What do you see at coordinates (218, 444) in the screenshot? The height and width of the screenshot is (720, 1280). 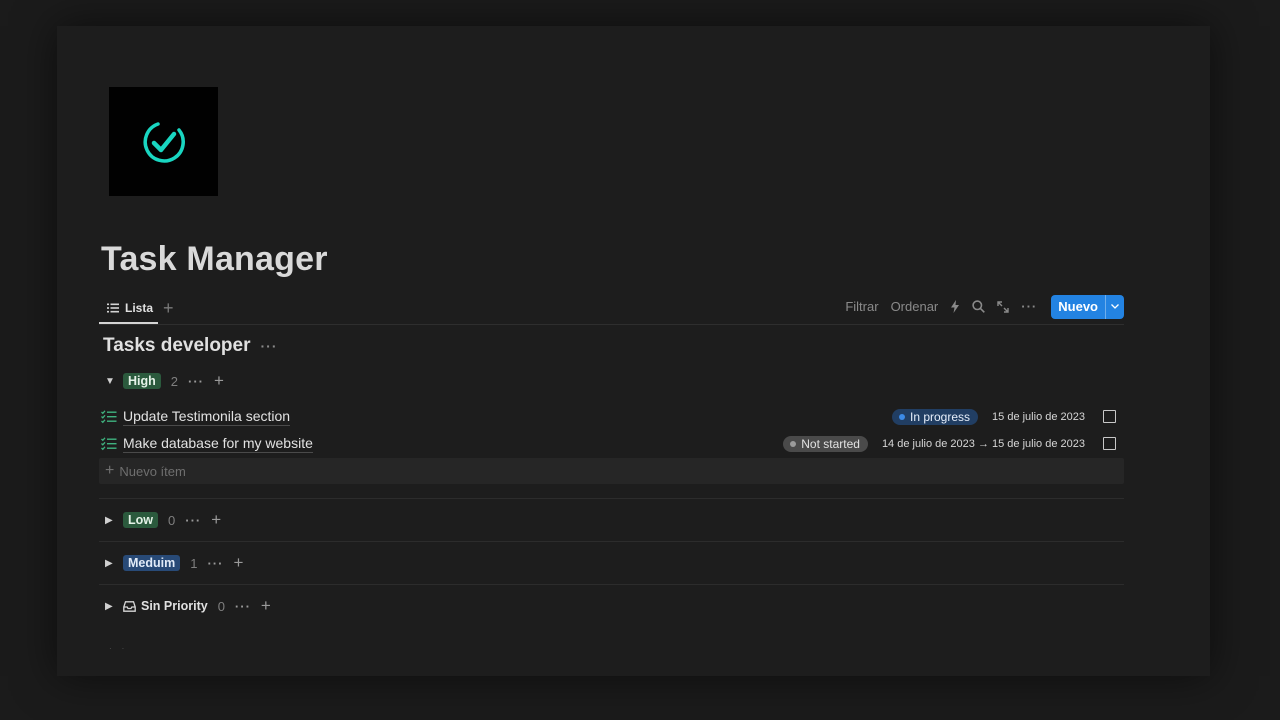 I see `task-name: Make database for my website` at bounding box center [218, 444].